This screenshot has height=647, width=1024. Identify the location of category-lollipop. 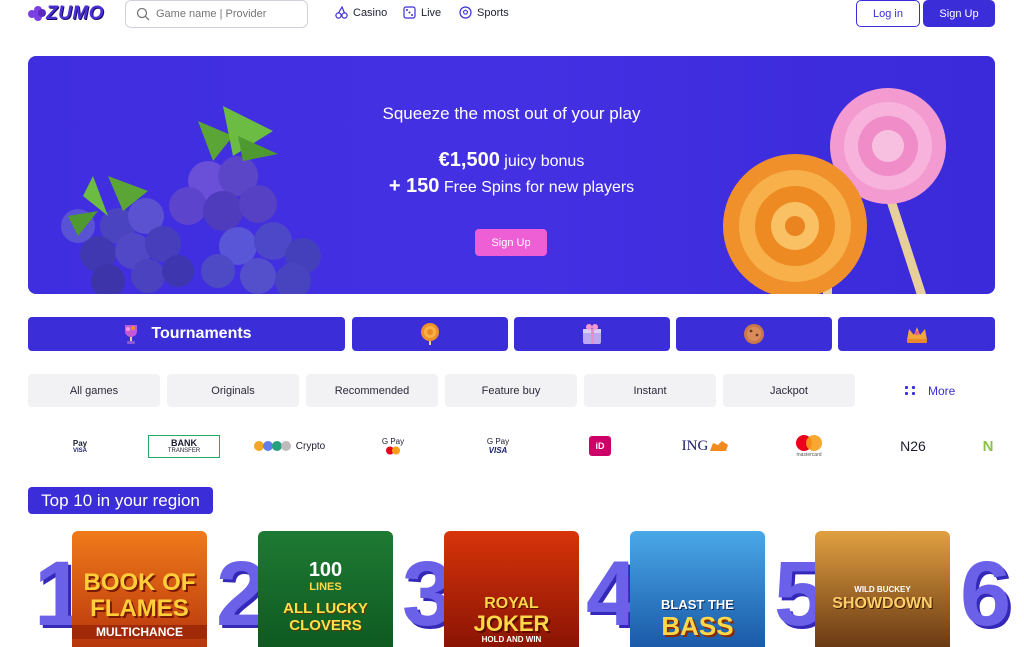
(430, 334).